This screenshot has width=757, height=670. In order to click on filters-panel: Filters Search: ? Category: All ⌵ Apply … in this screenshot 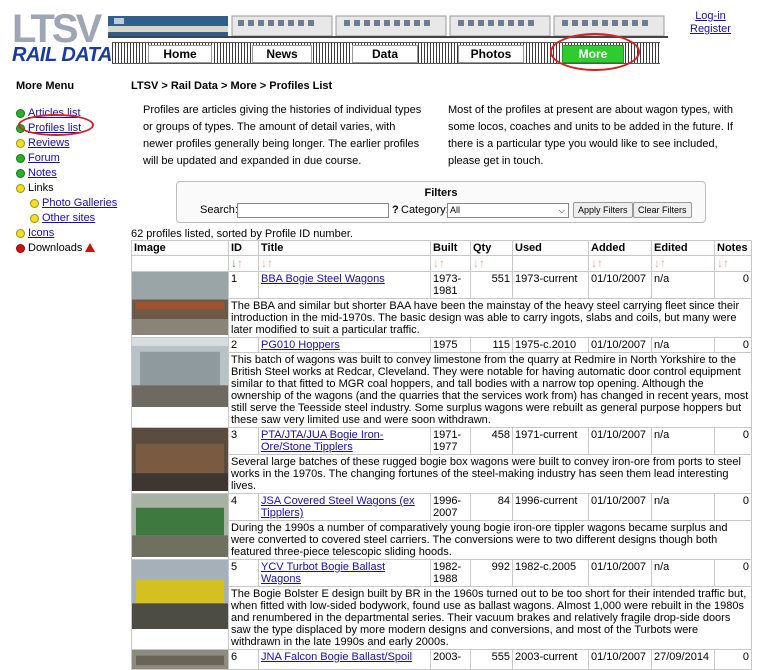, I will do `click(441, 202)`.